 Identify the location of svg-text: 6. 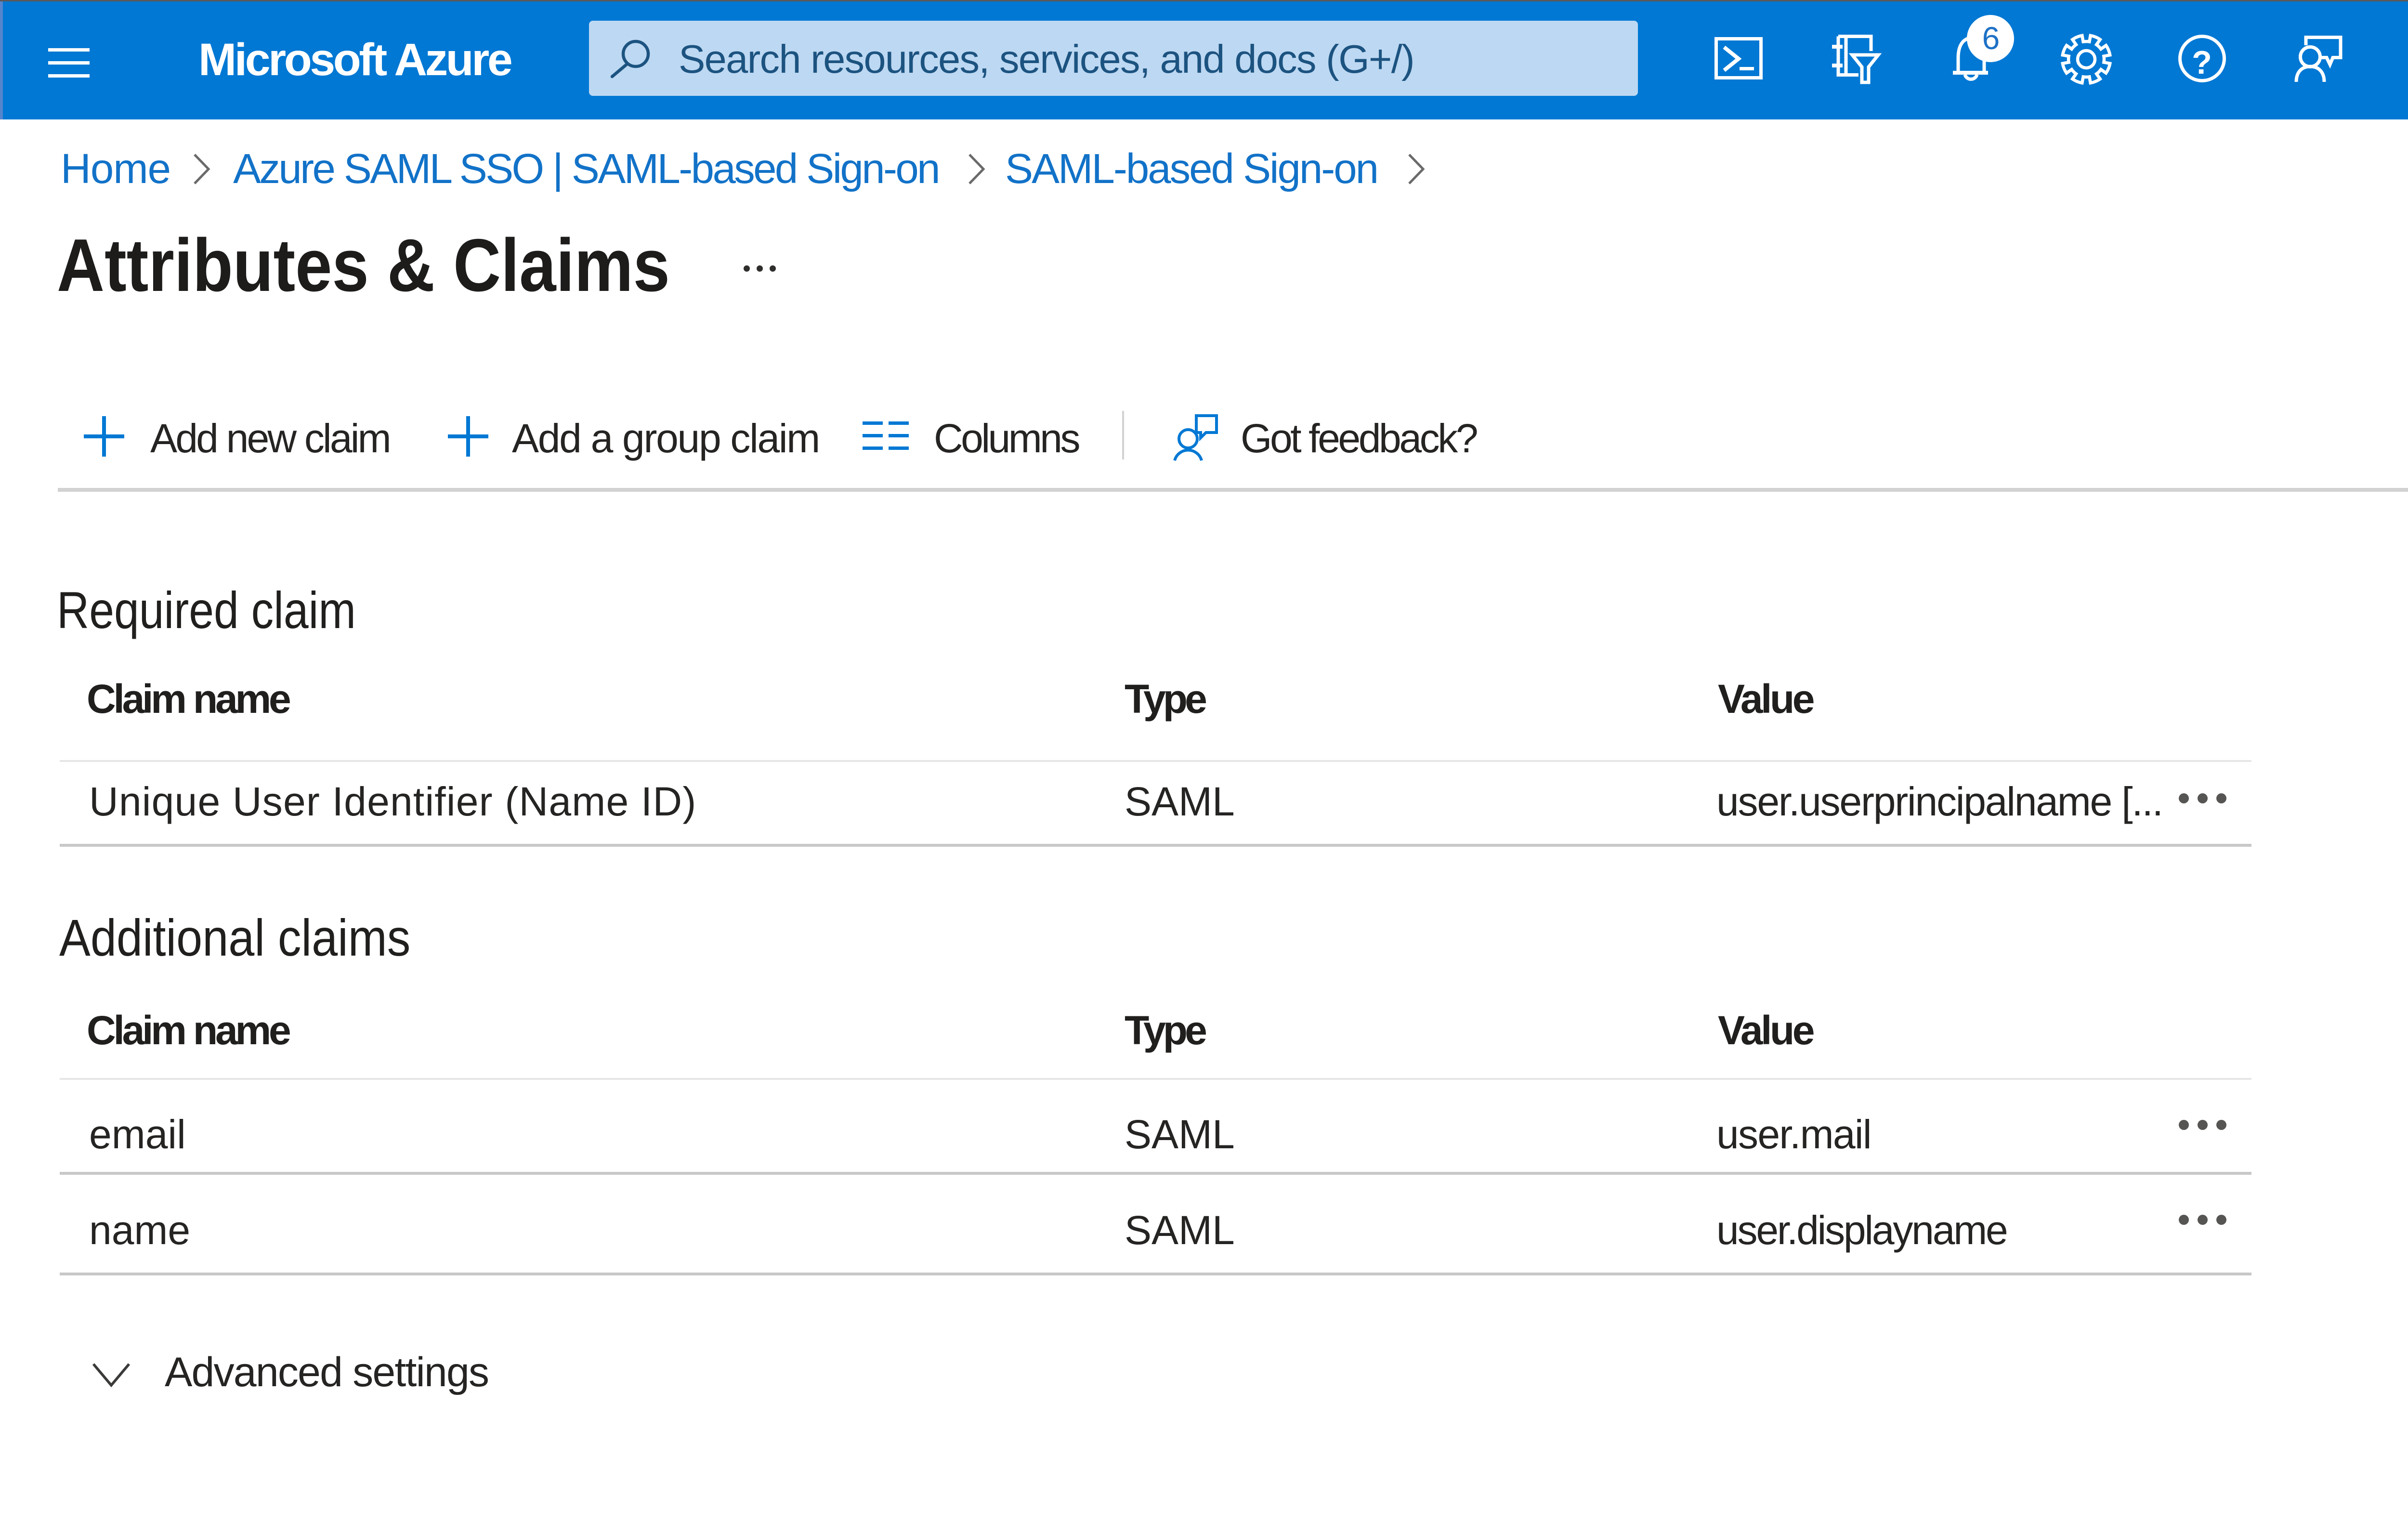
(1991, 38).